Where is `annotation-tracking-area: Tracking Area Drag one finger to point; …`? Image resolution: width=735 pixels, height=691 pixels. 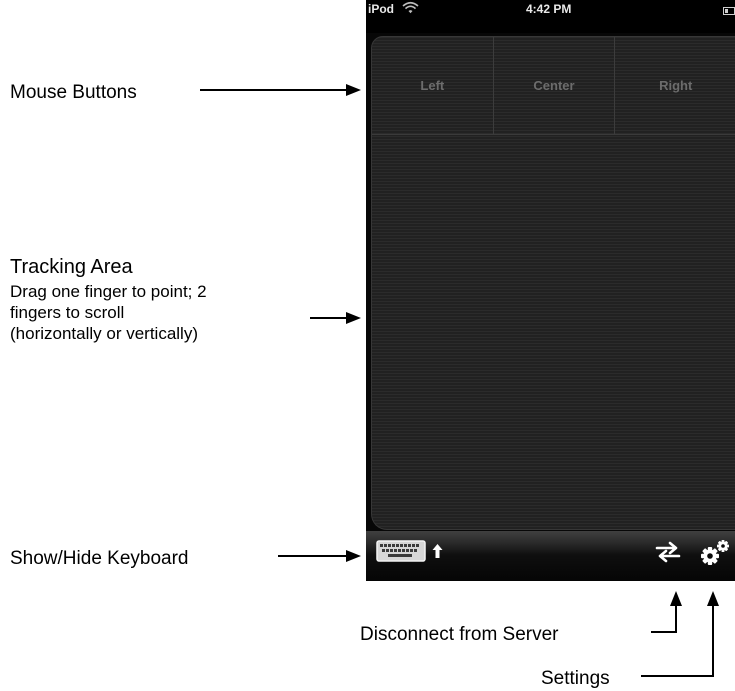
annotation-tracking-area: Tracking Area Drag one finger to point; … is located at coordinates (108, 299).